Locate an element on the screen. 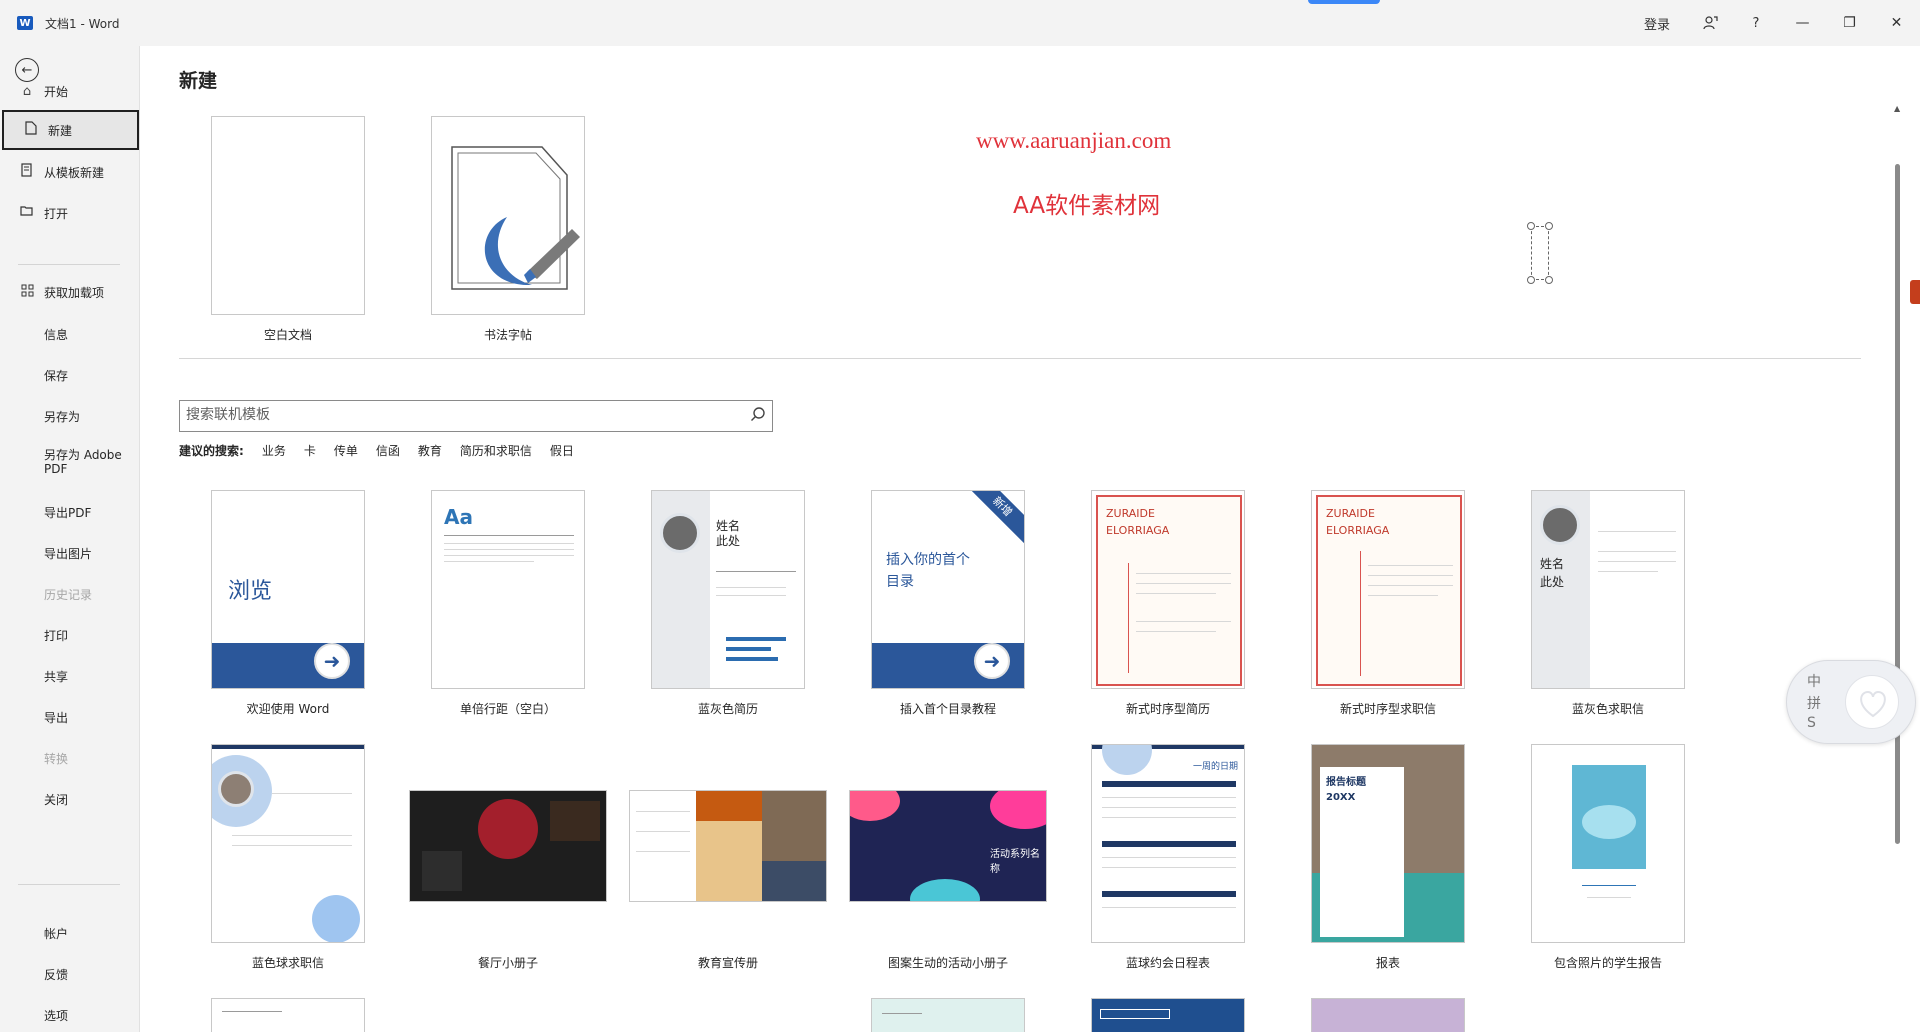  ime-toolbar: 中 拼 S is located at coordinates (1851, 702).